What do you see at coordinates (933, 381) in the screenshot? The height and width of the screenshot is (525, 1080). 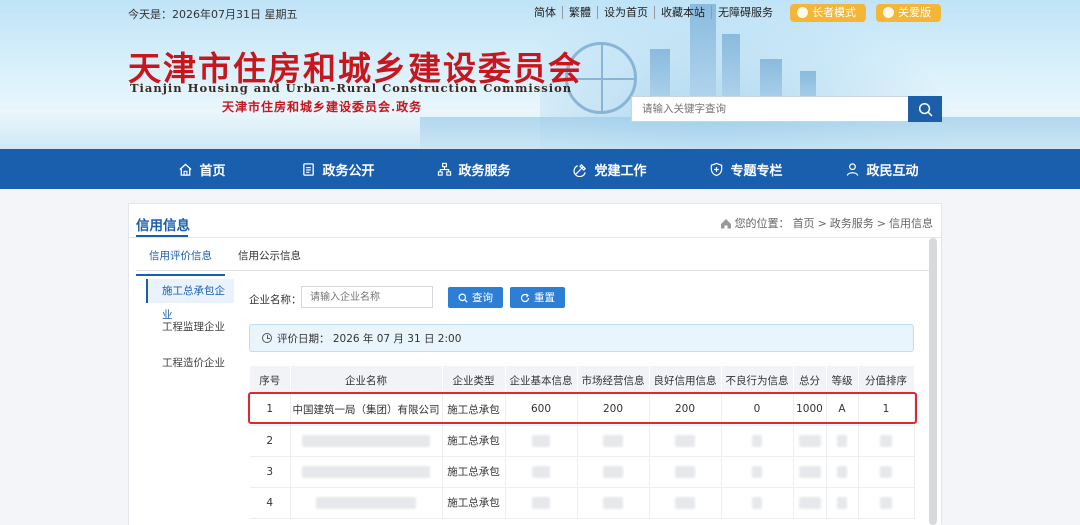 I see `scrollbar` at bounding box center [933, 381].